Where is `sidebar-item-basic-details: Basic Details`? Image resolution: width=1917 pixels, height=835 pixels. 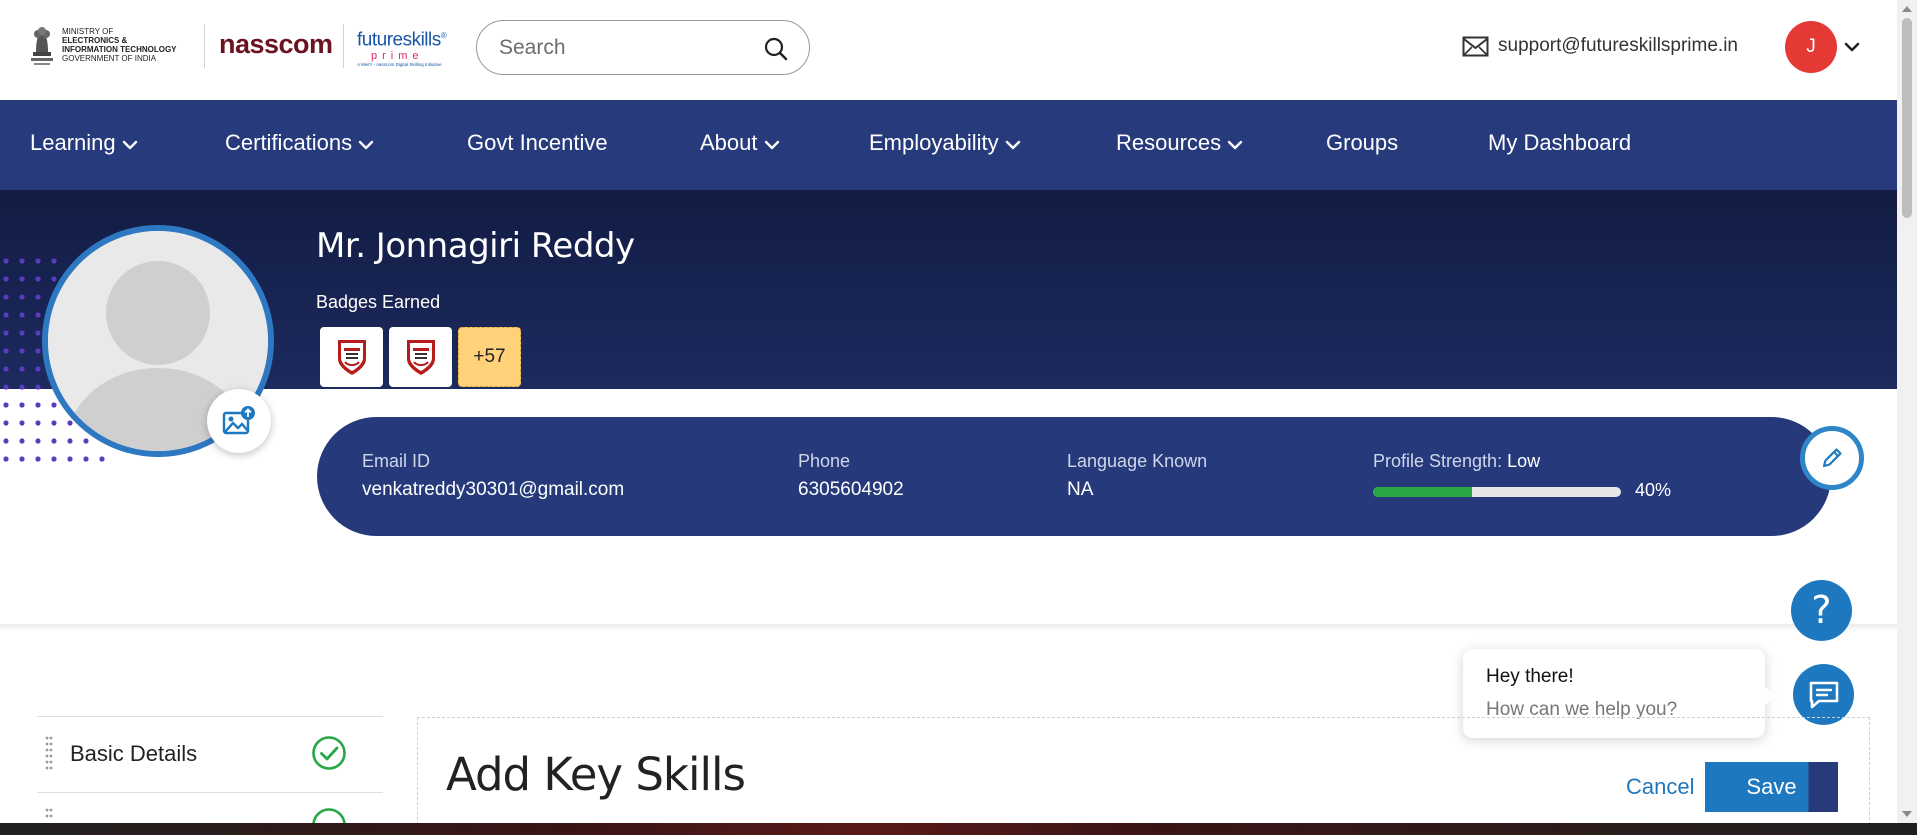 sidebar-item-basic-details: Basic Details is located at coordinates (210, 754).